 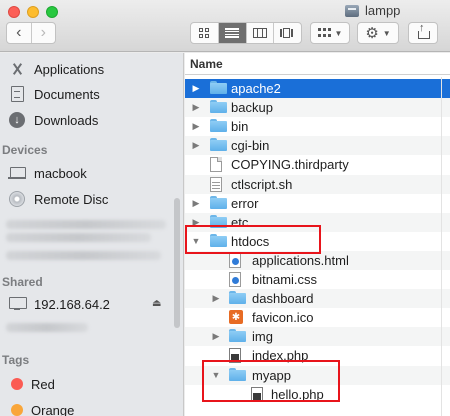 What do you see at coordinates (317, 126) in the screenshot?
I see `folder-row: ▶ bin` at bounding box center [317, 126].